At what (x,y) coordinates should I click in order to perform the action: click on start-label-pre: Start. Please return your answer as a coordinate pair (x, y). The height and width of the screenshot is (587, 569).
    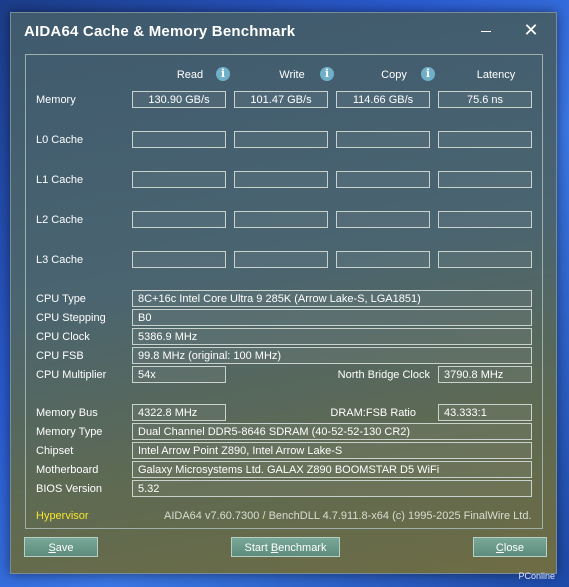
    Looking at the image, I should click on (257, 548).